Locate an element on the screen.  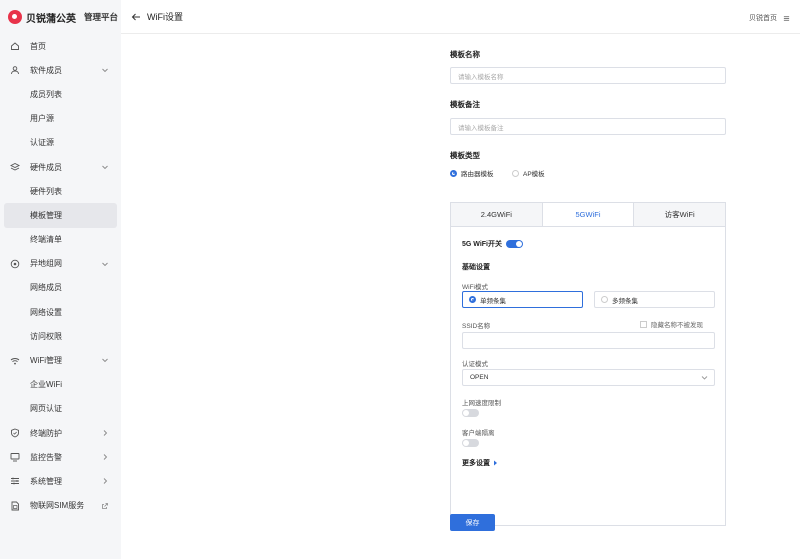
sidebar-item: 用户源 is located at coordinates (60, 119).